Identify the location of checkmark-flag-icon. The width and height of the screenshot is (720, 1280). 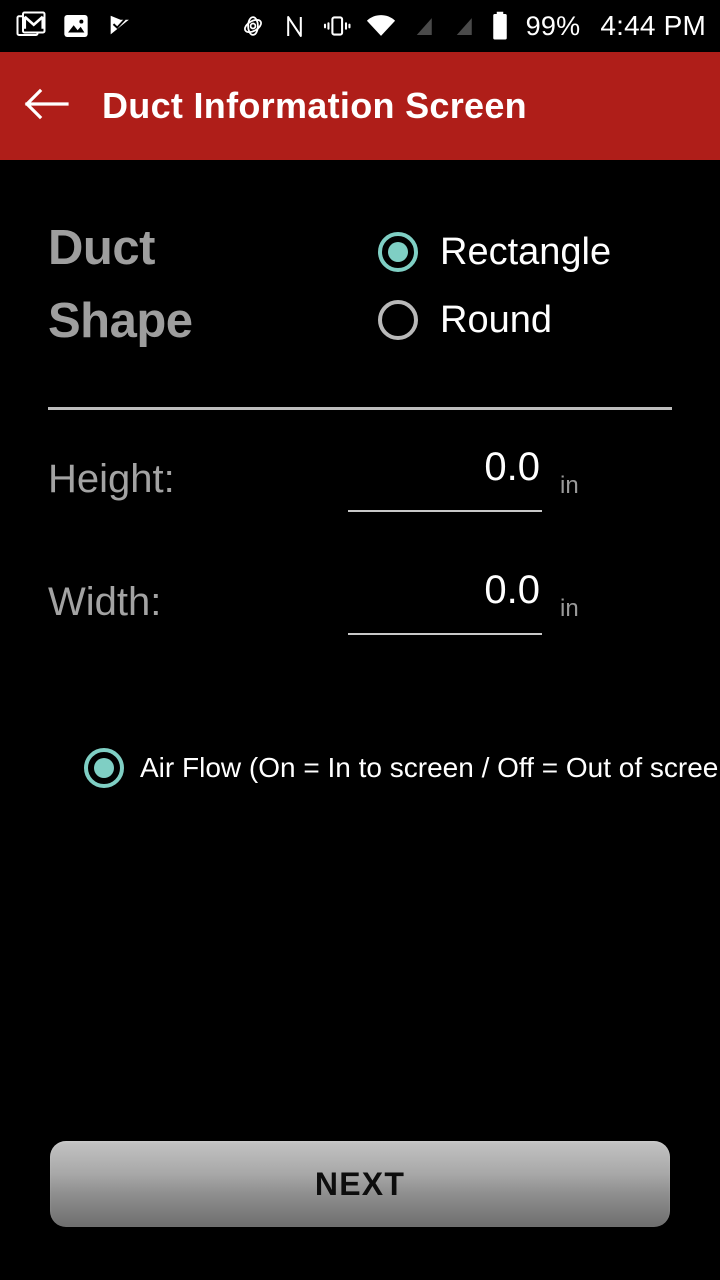
(120, 26).